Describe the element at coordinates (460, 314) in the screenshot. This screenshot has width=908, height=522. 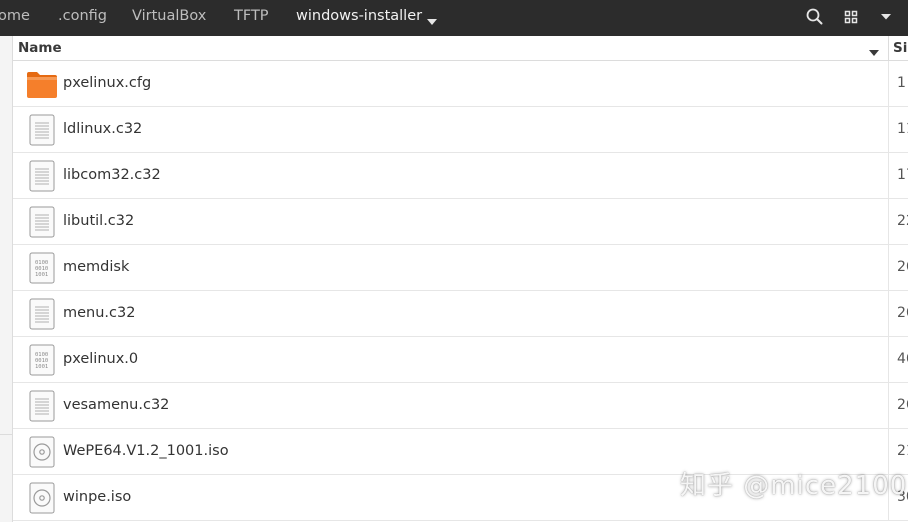
I see `file-row: menu.c32 26` at that location.